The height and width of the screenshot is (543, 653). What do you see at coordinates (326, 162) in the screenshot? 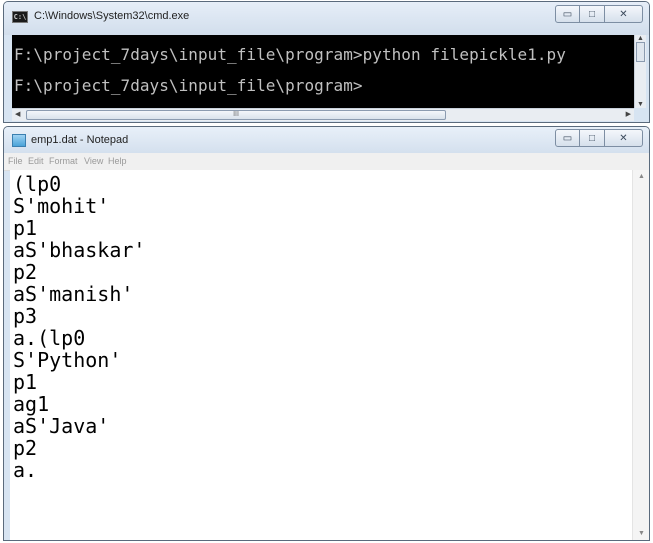
I see `notepad-menubar: File Edit Format View Help` at bounding box center [326, 162].